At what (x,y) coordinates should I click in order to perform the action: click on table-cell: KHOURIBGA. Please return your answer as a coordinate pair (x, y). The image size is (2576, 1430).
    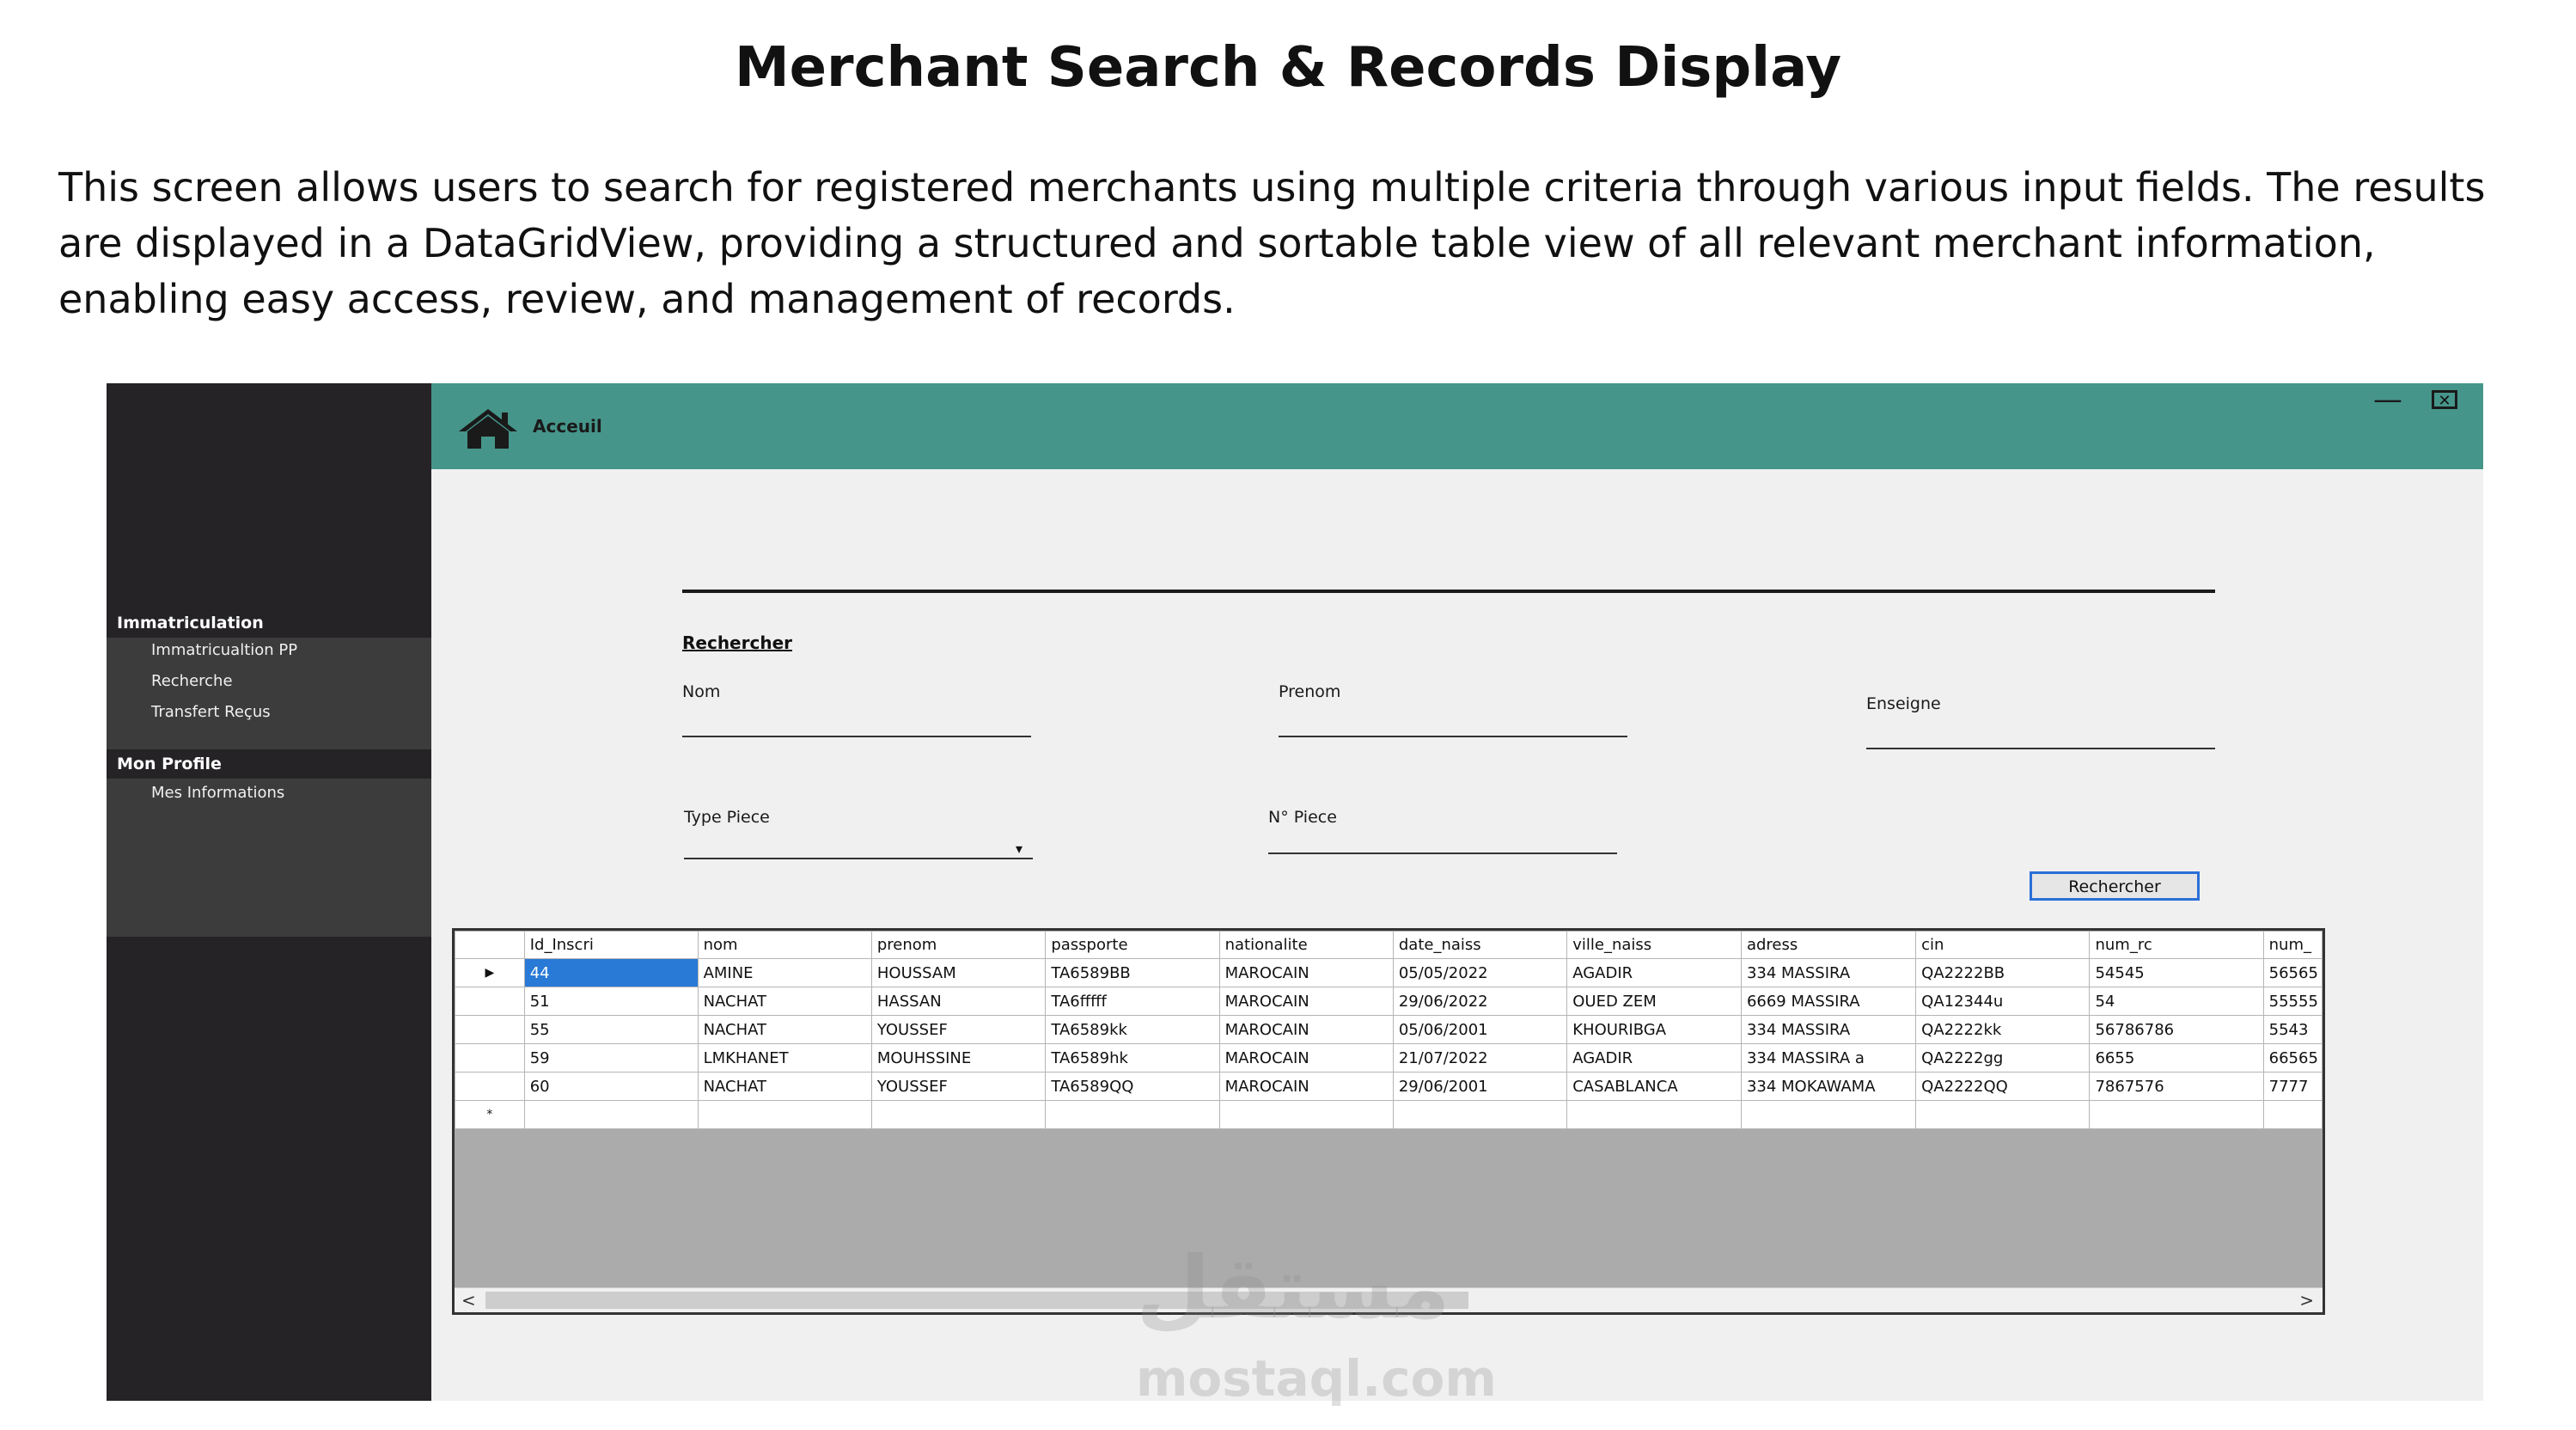
    Looking at the image, I should click on (1654, 1029).